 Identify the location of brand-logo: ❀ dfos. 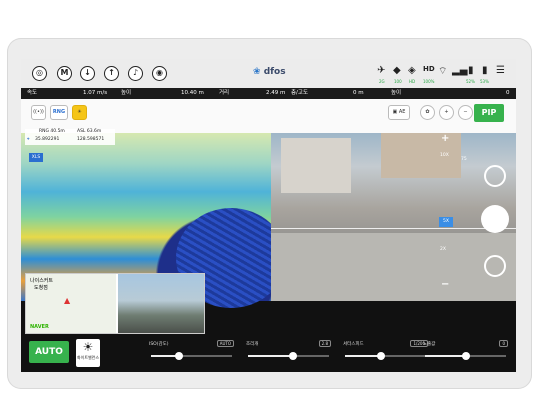
(269, 72).